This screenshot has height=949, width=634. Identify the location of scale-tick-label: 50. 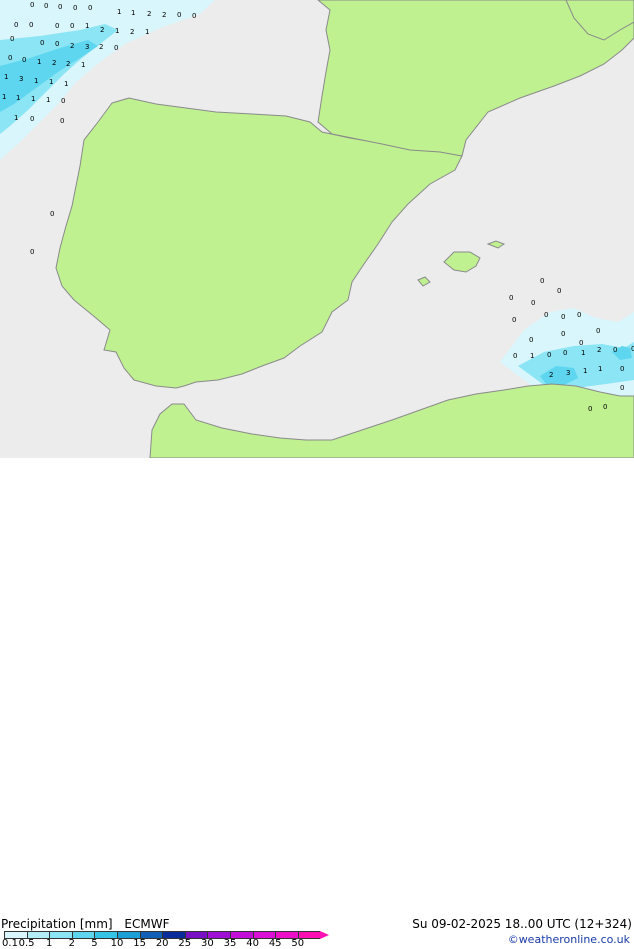
(298, 943).